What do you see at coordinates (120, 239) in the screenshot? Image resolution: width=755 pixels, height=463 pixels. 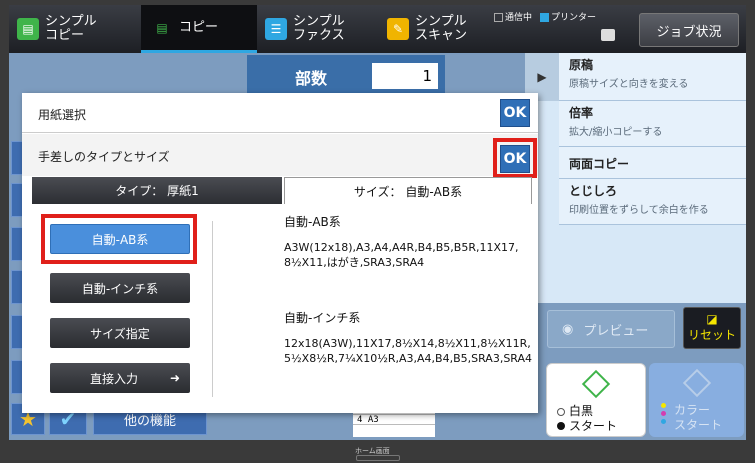 I see `auto-ab-button: 自動-AB系` at bounding box center [120, 239].